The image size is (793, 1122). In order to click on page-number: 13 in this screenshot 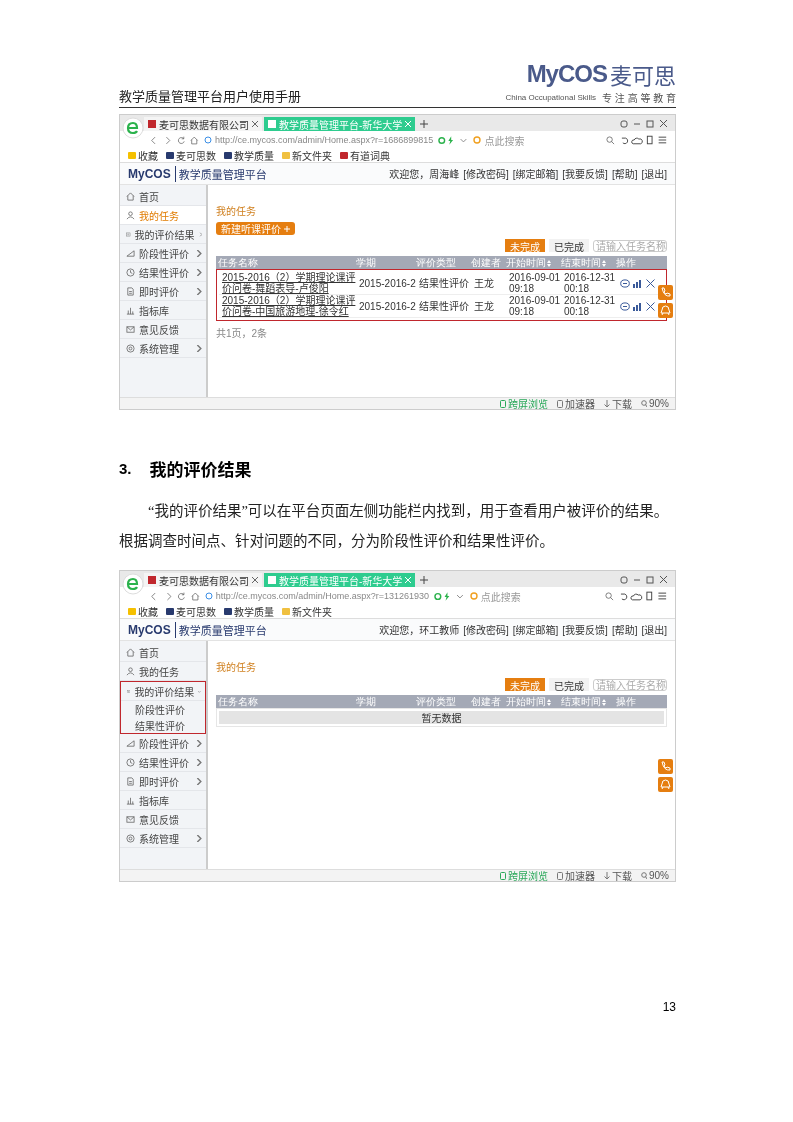, I will do `click(669, 1007)`.